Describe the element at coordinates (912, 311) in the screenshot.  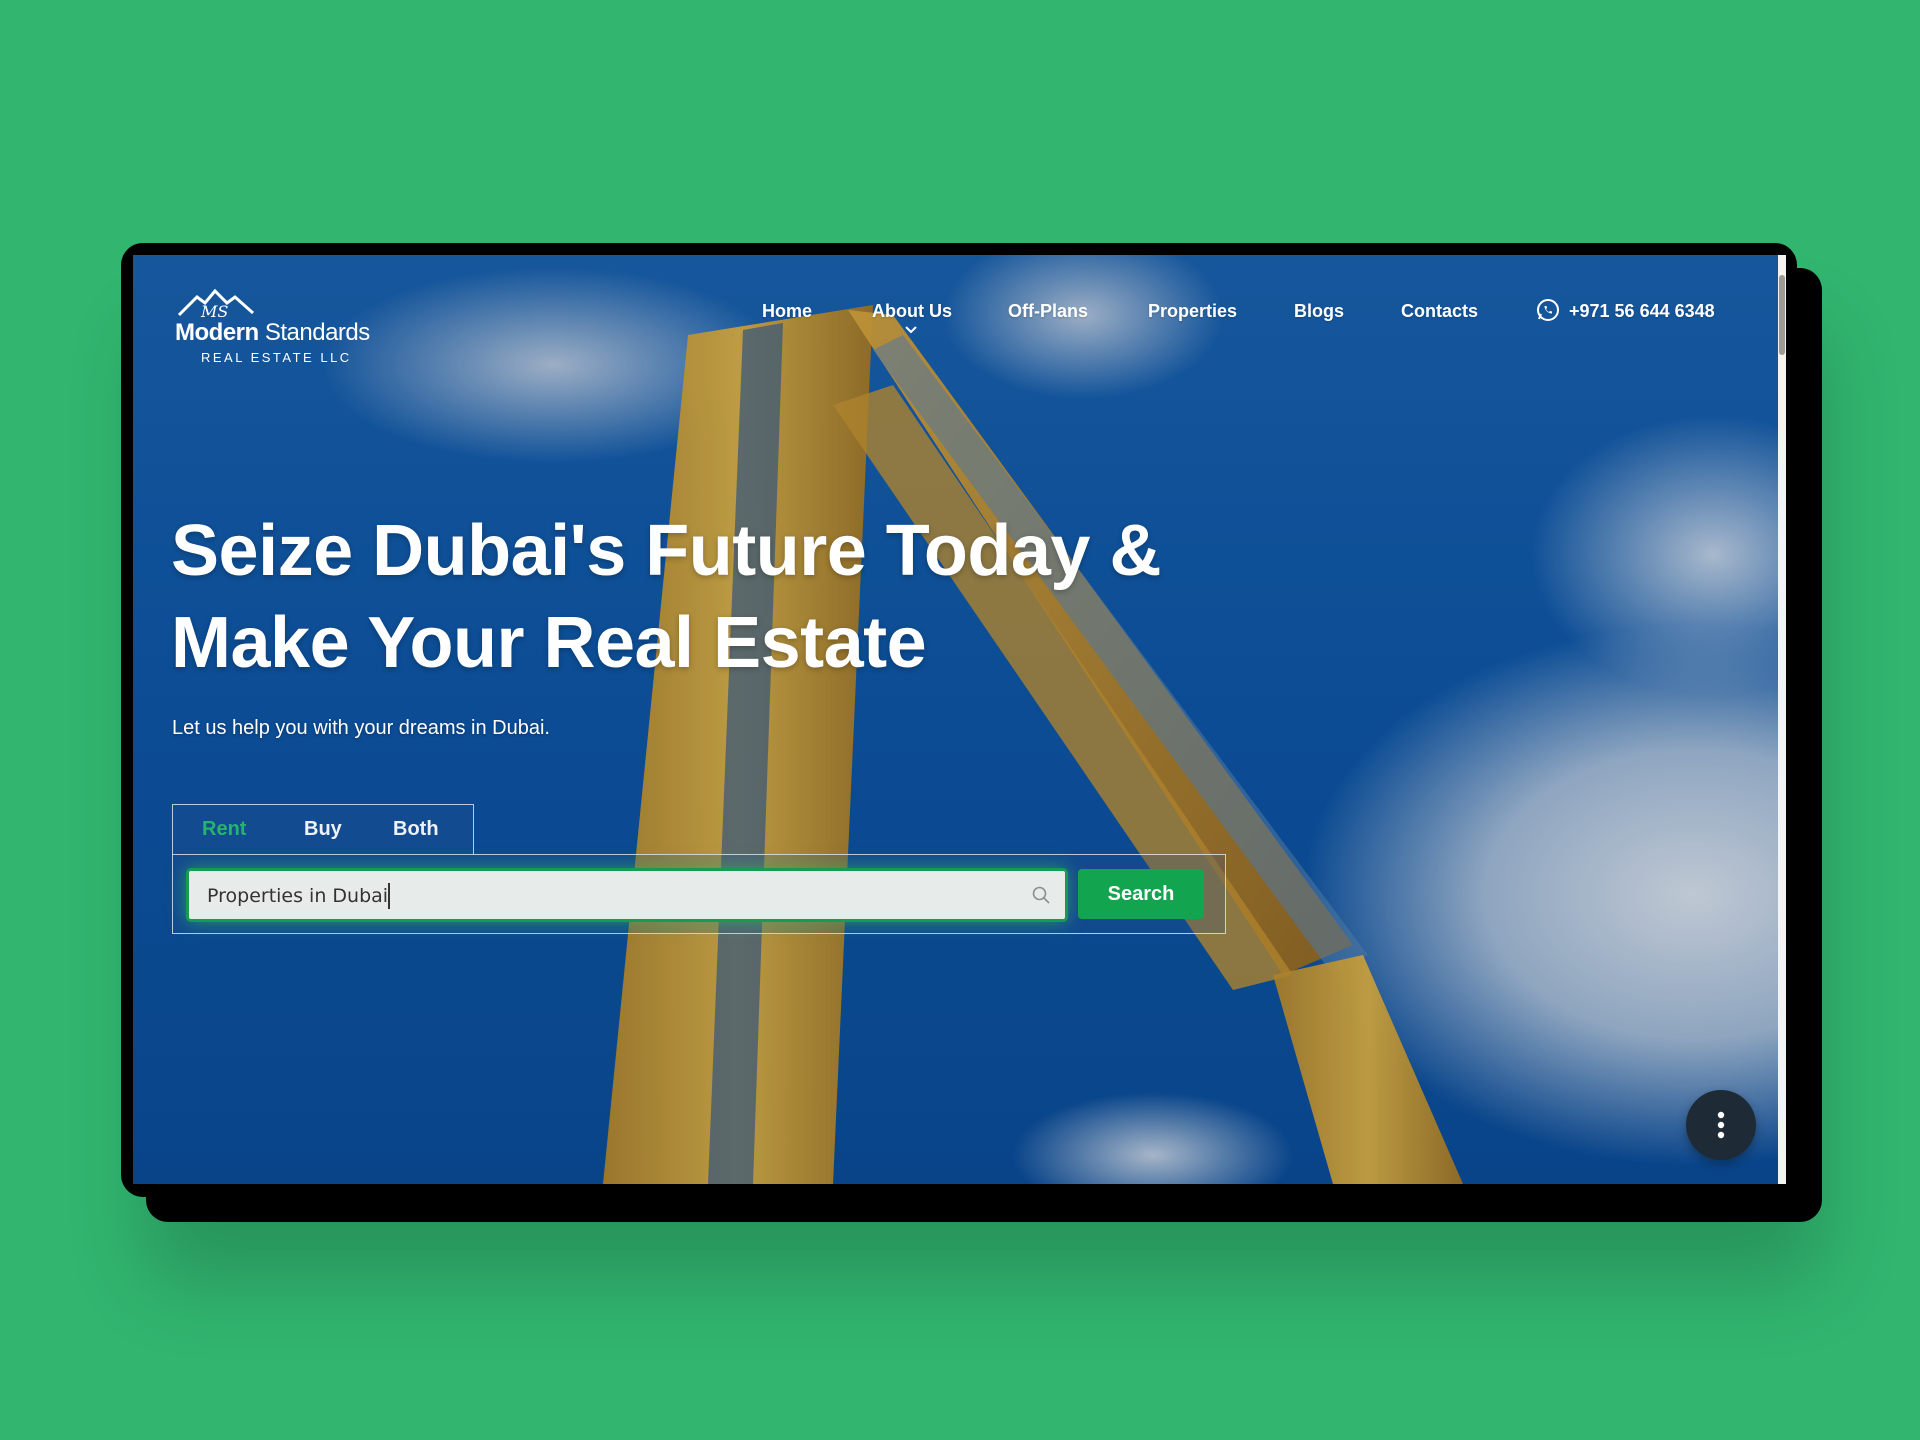
I see `nav-about-us-label: About Us` at that location.